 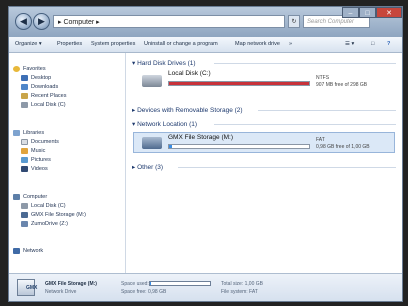 I want to click on group-other: ▸ Other (3), so click(x=147, y=167).